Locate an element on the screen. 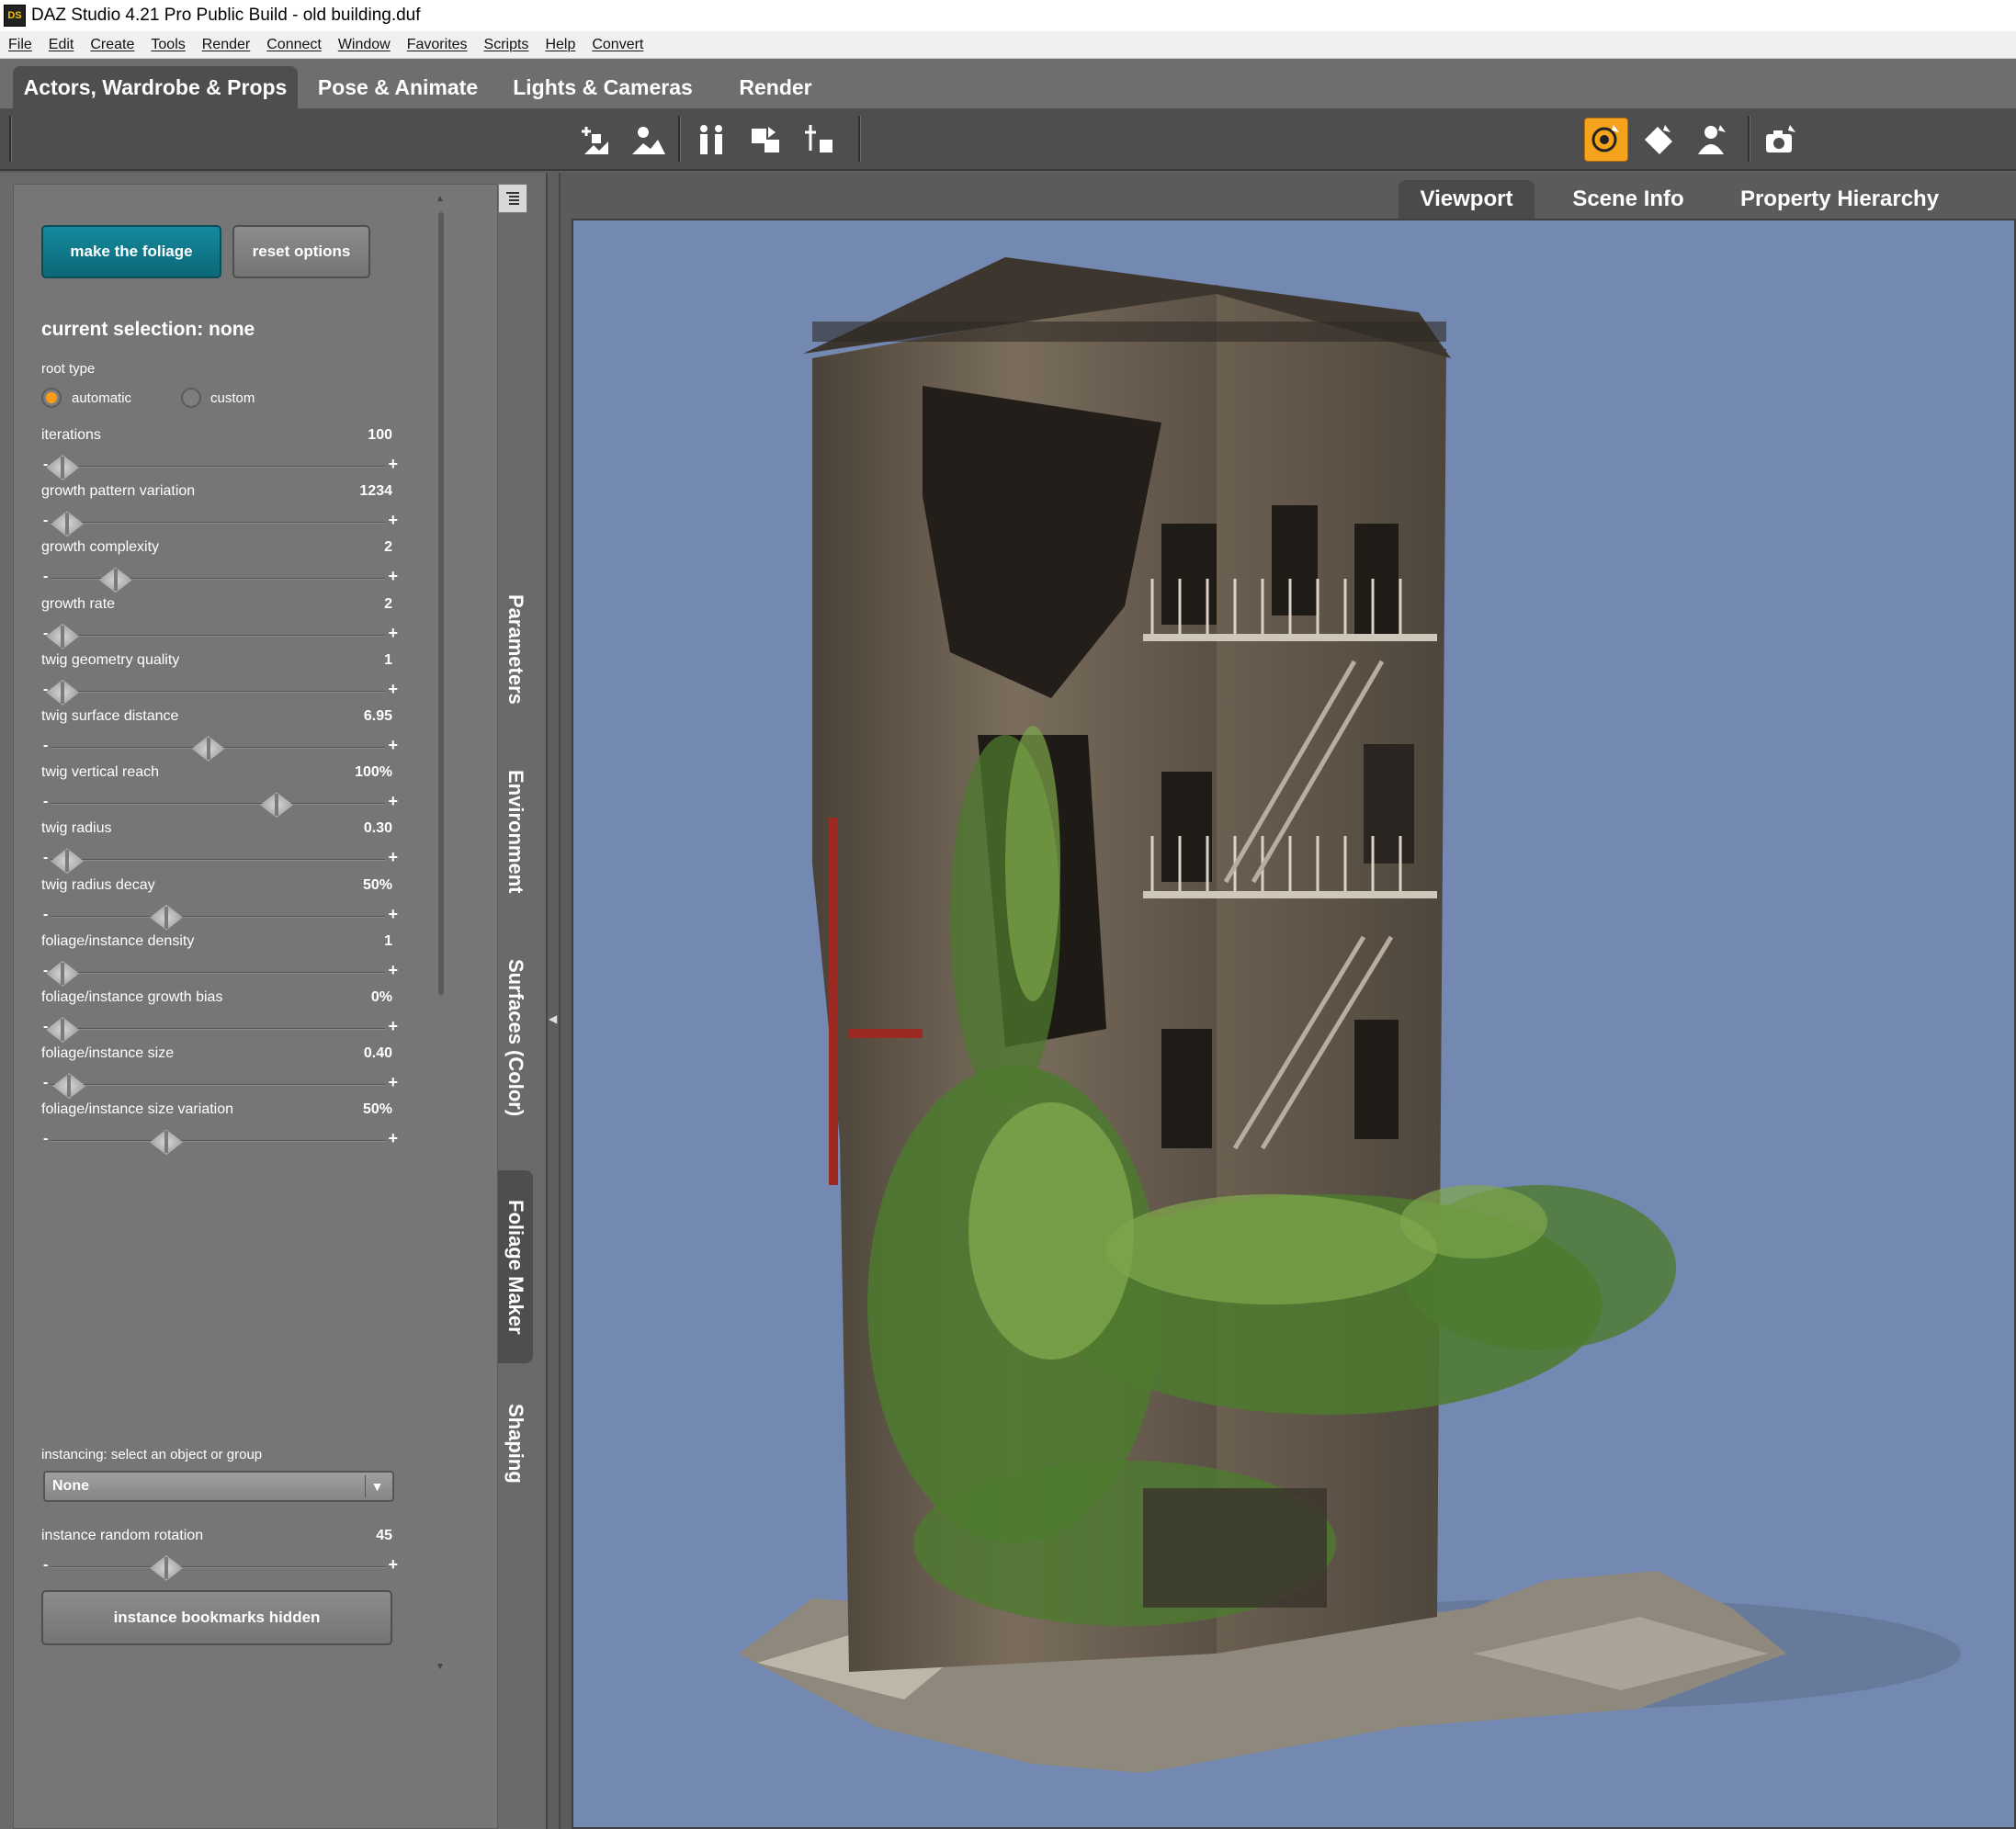 The image size is (2016, 1829). slider-foliage-instance-size-variation: foliage/instance size variation 50% - + is located at coordinates (221, 1129).